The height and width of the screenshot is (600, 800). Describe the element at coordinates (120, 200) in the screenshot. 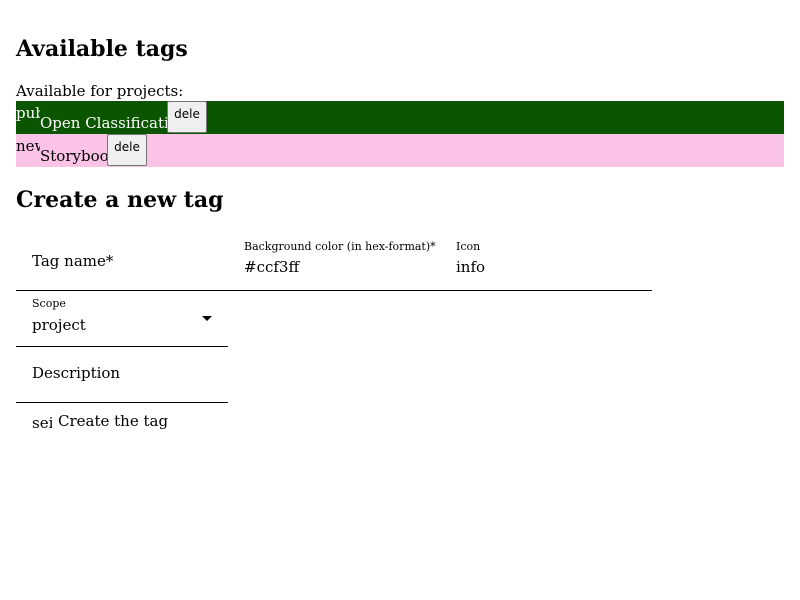

I see `create-tag-heading: Create a new tag` at that location.